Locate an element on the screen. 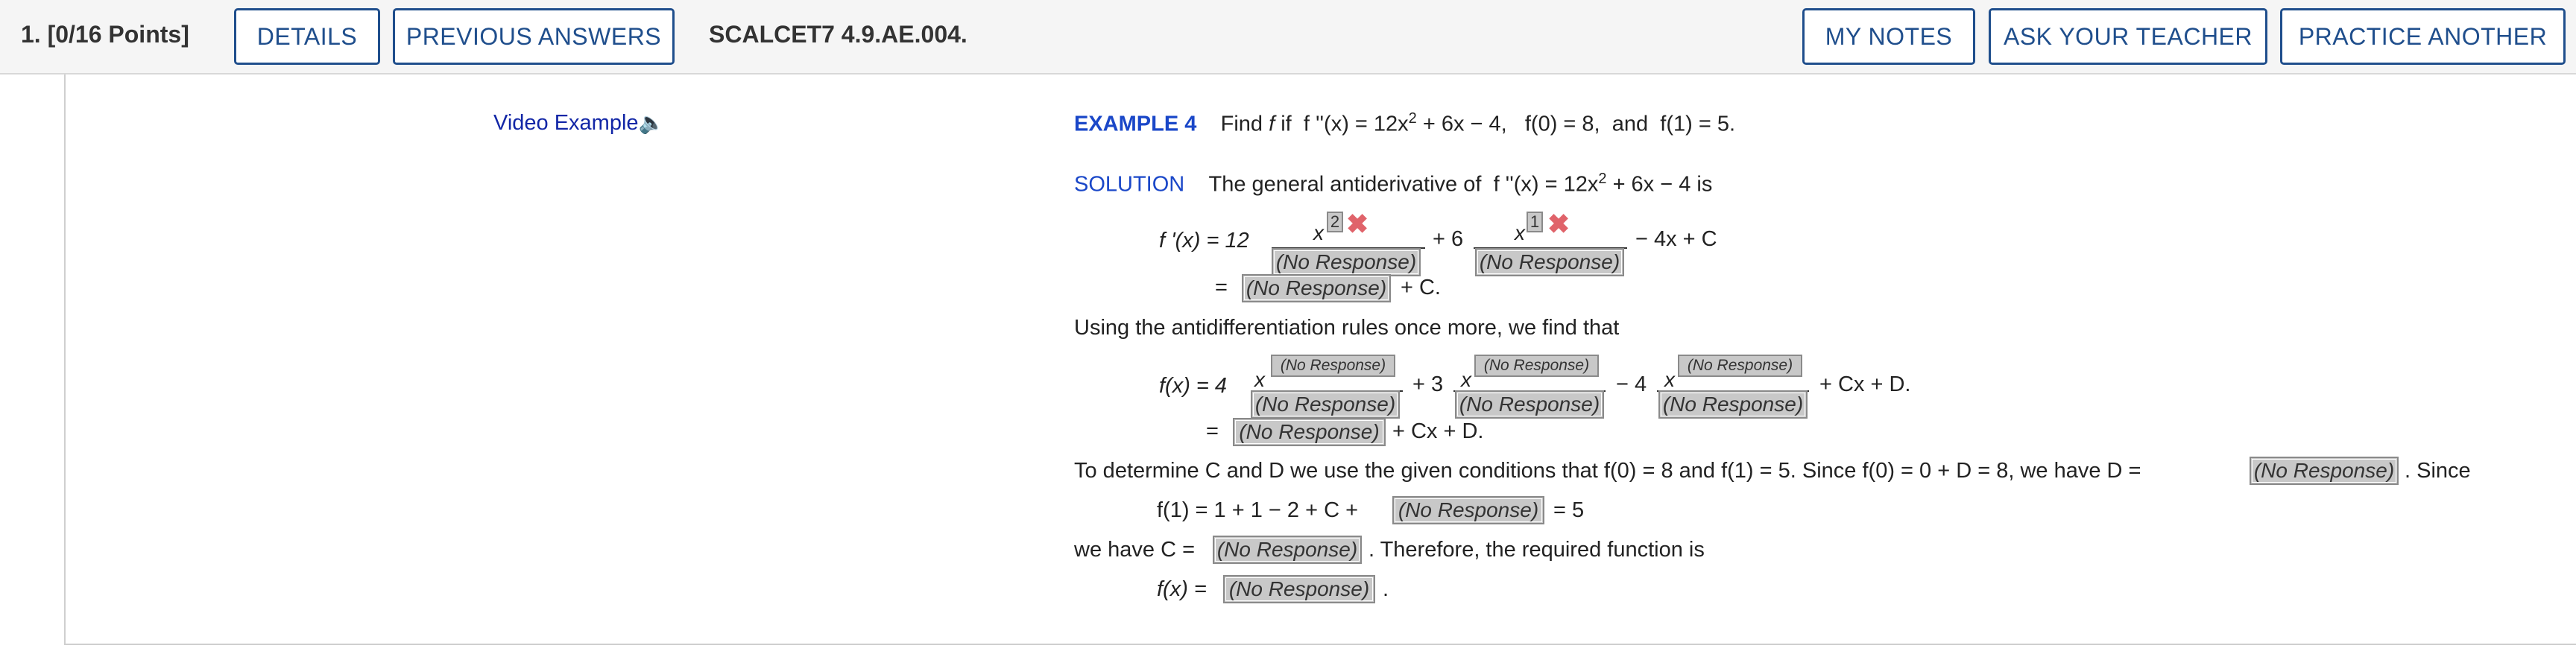 This screenshot has width=2576, height=657. details-button: DETAILS is located at coordinates (307, 36).